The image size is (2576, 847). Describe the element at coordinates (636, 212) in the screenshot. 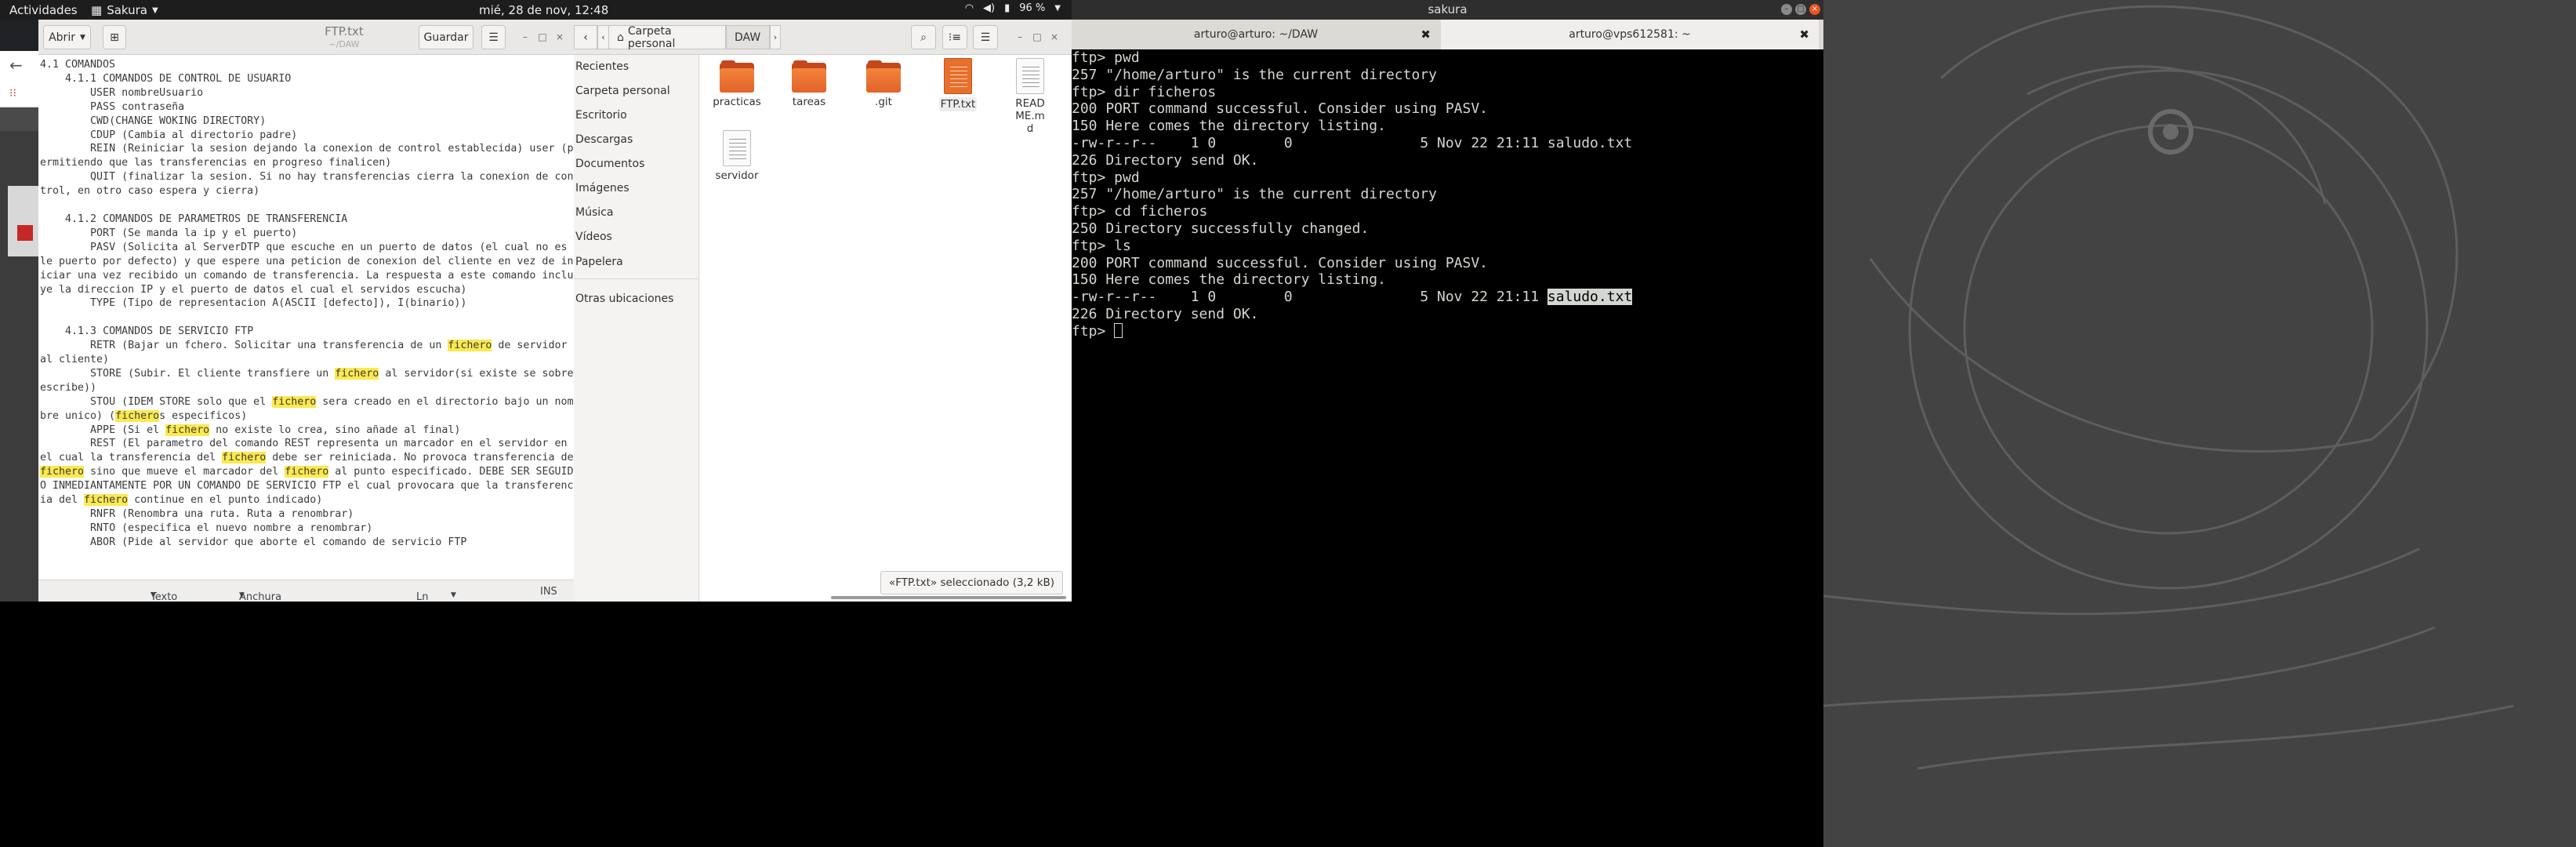

I see `sidebar-item-music: Música` at that location.